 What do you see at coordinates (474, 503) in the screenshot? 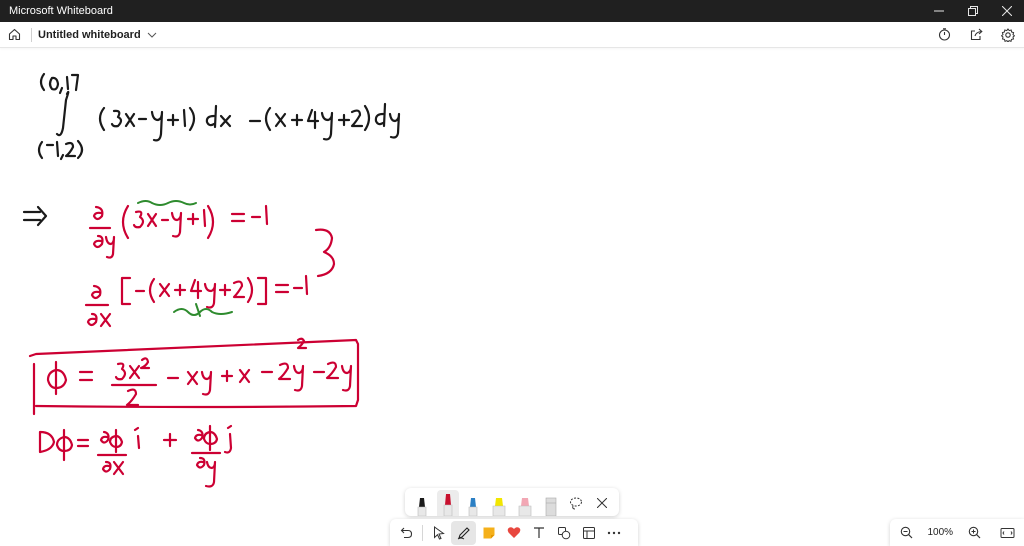
I see `blue-pen` at bounding box center [474, 503].